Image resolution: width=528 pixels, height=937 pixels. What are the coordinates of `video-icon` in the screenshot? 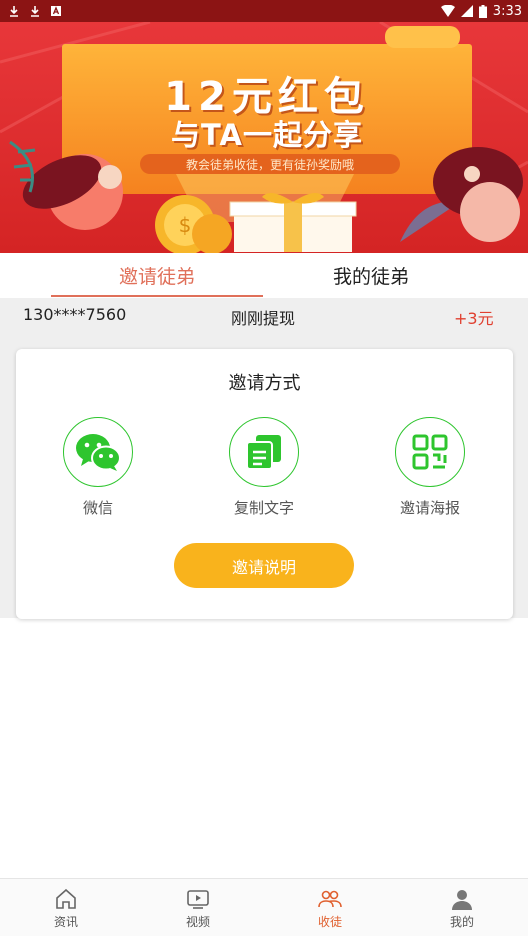 It's located at (198, 899).